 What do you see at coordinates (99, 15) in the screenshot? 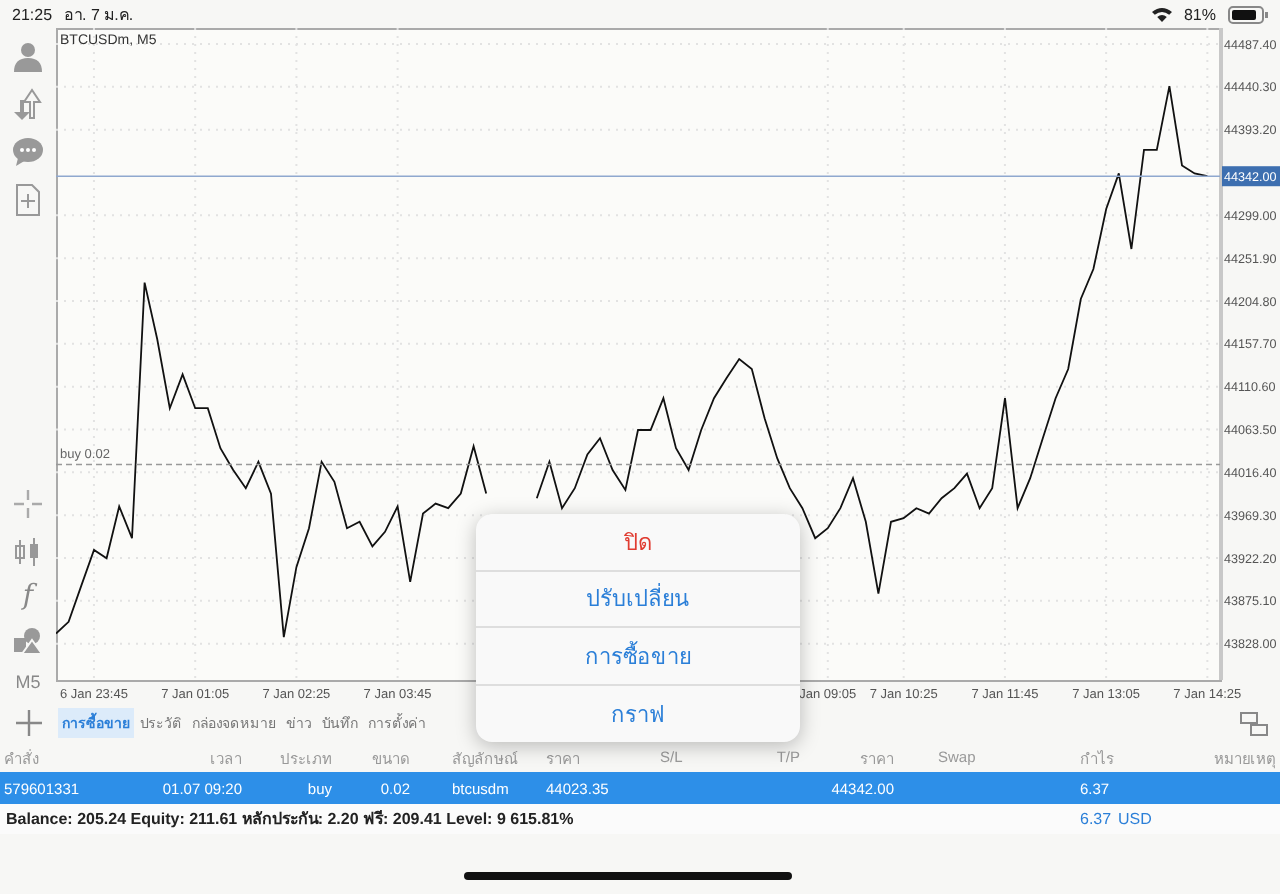
I see `date: อา. 7 ม.ค.` at bounding box center [99, 15].